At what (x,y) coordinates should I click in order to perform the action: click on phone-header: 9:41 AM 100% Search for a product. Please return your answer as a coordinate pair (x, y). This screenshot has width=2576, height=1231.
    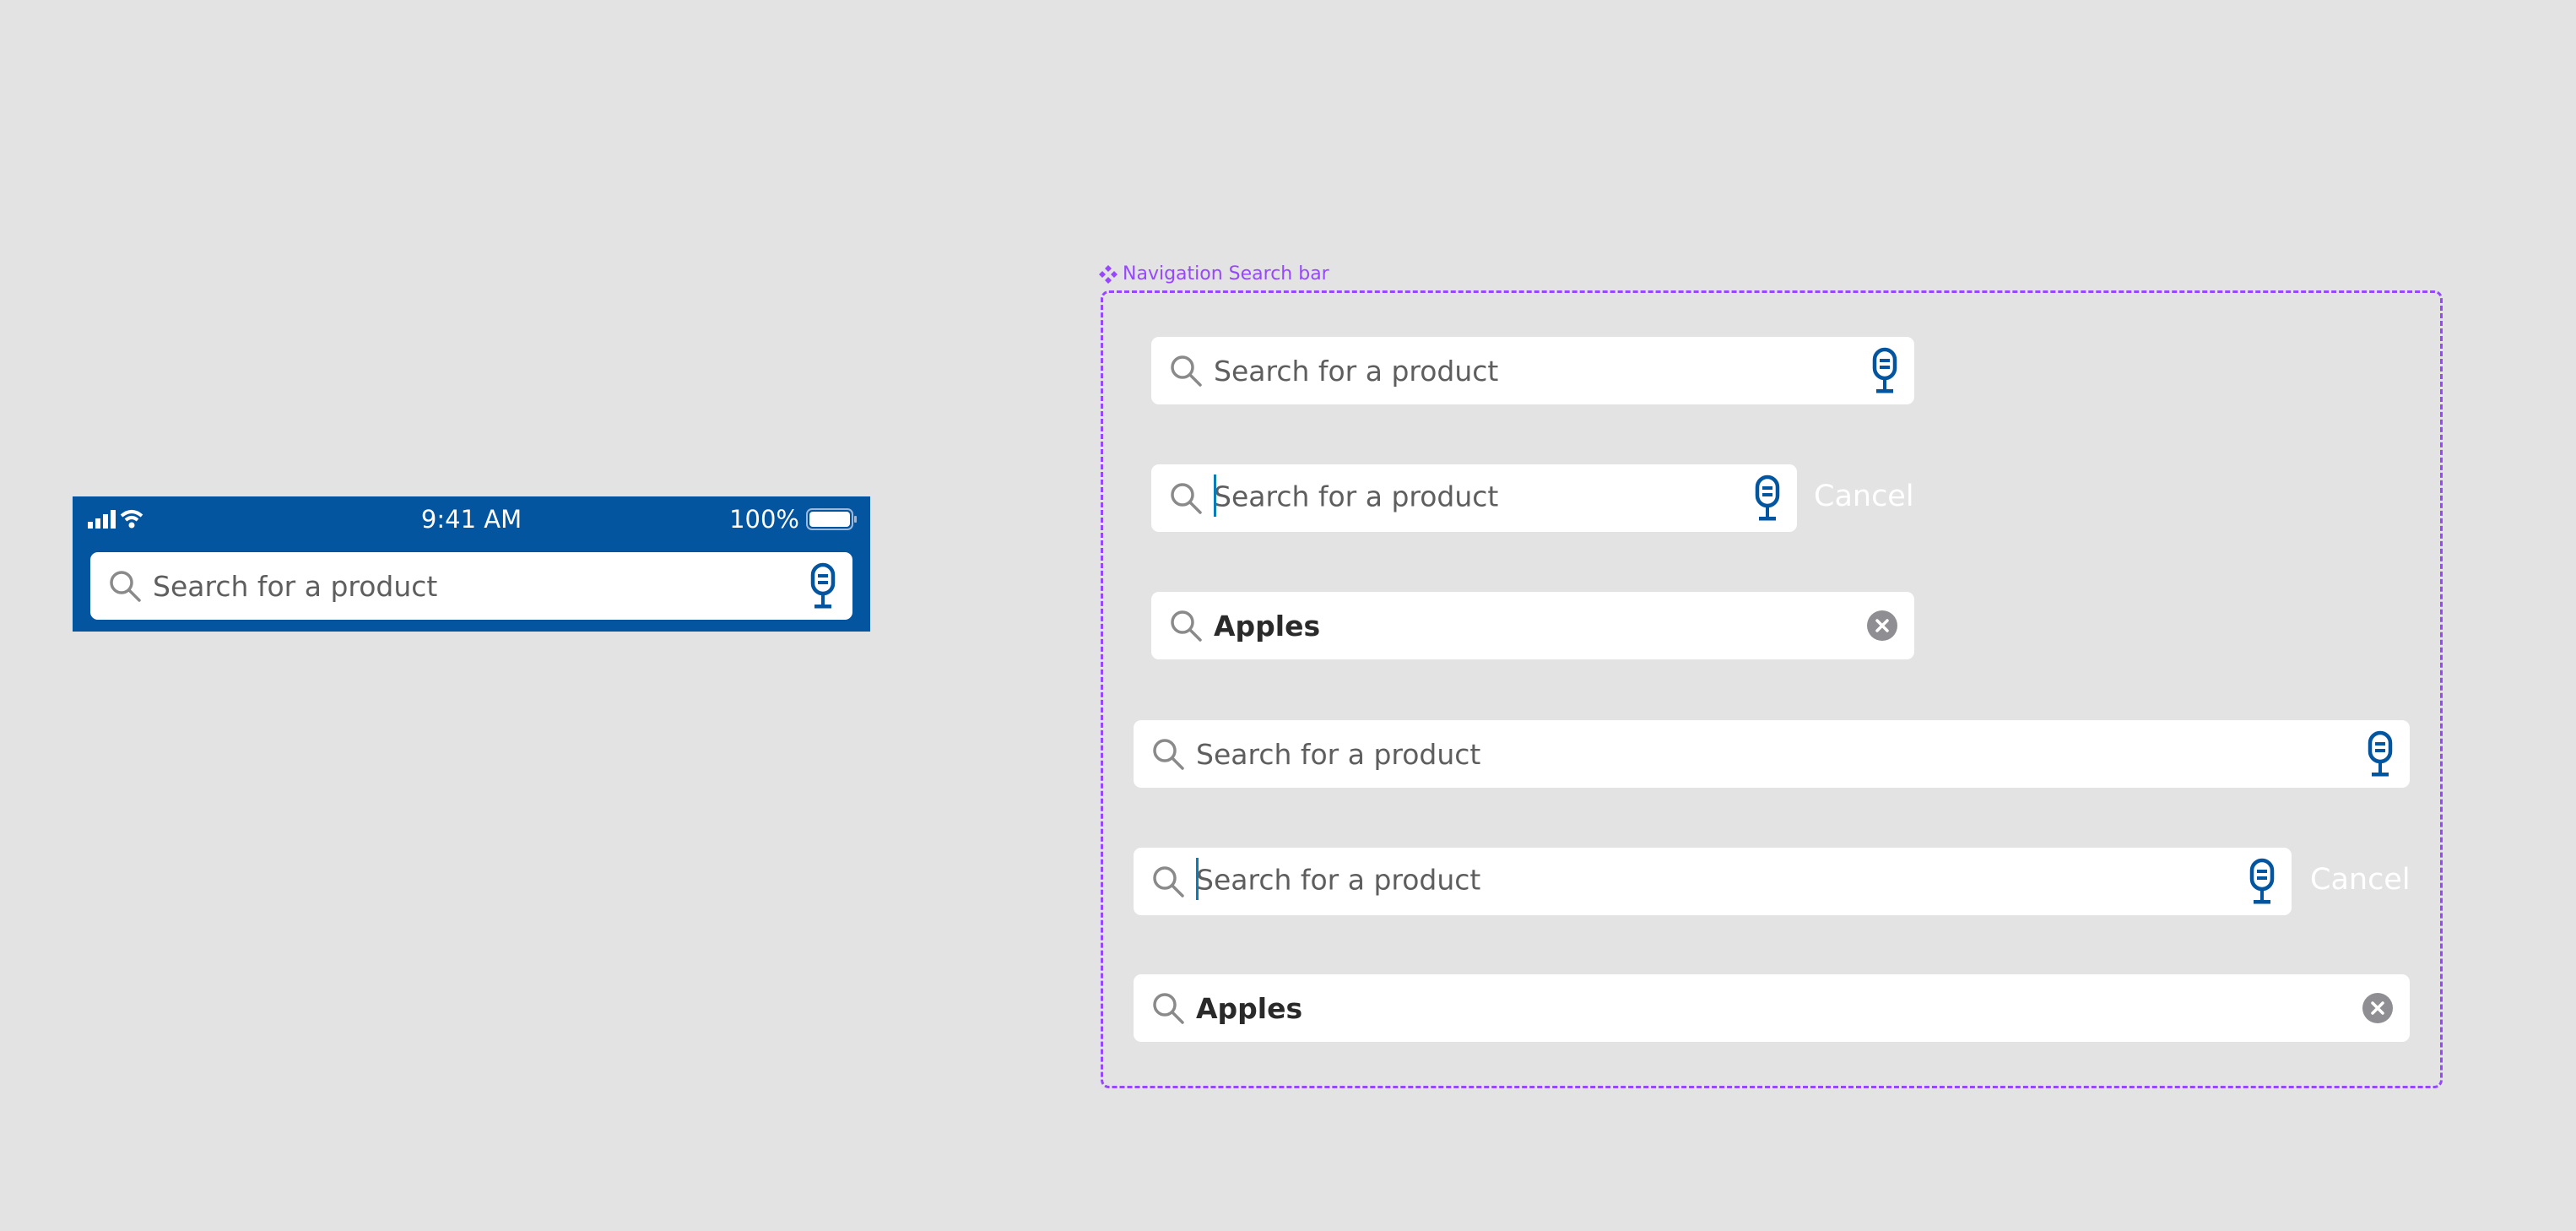
    Looking at the image, I should click on (471, 564).